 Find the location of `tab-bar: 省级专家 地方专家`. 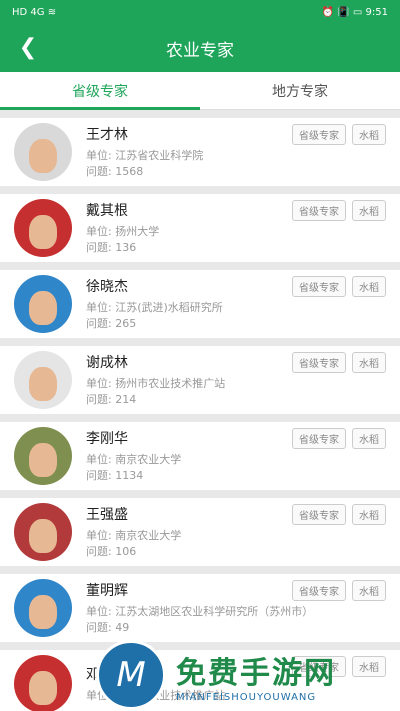

tab-bar: 省级专家 地方专家 is located at coordinates (200, 91).